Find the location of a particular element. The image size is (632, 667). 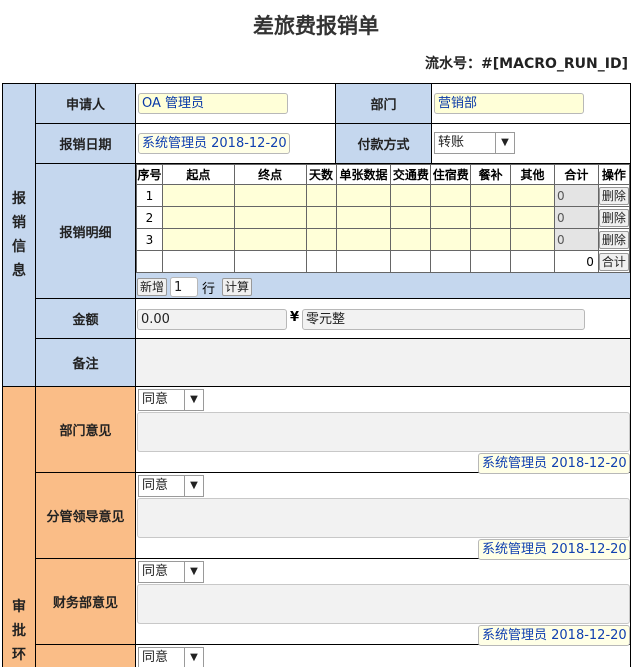

row-count-input: 1 is located at coordinates (184, 287).